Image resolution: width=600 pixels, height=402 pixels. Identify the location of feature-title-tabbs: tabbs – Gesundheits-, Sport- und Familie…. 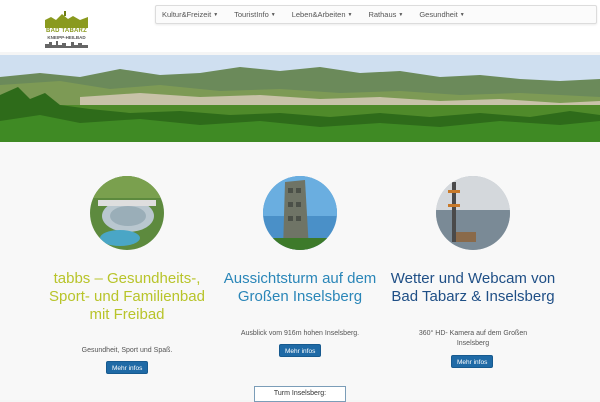
(127, 296).